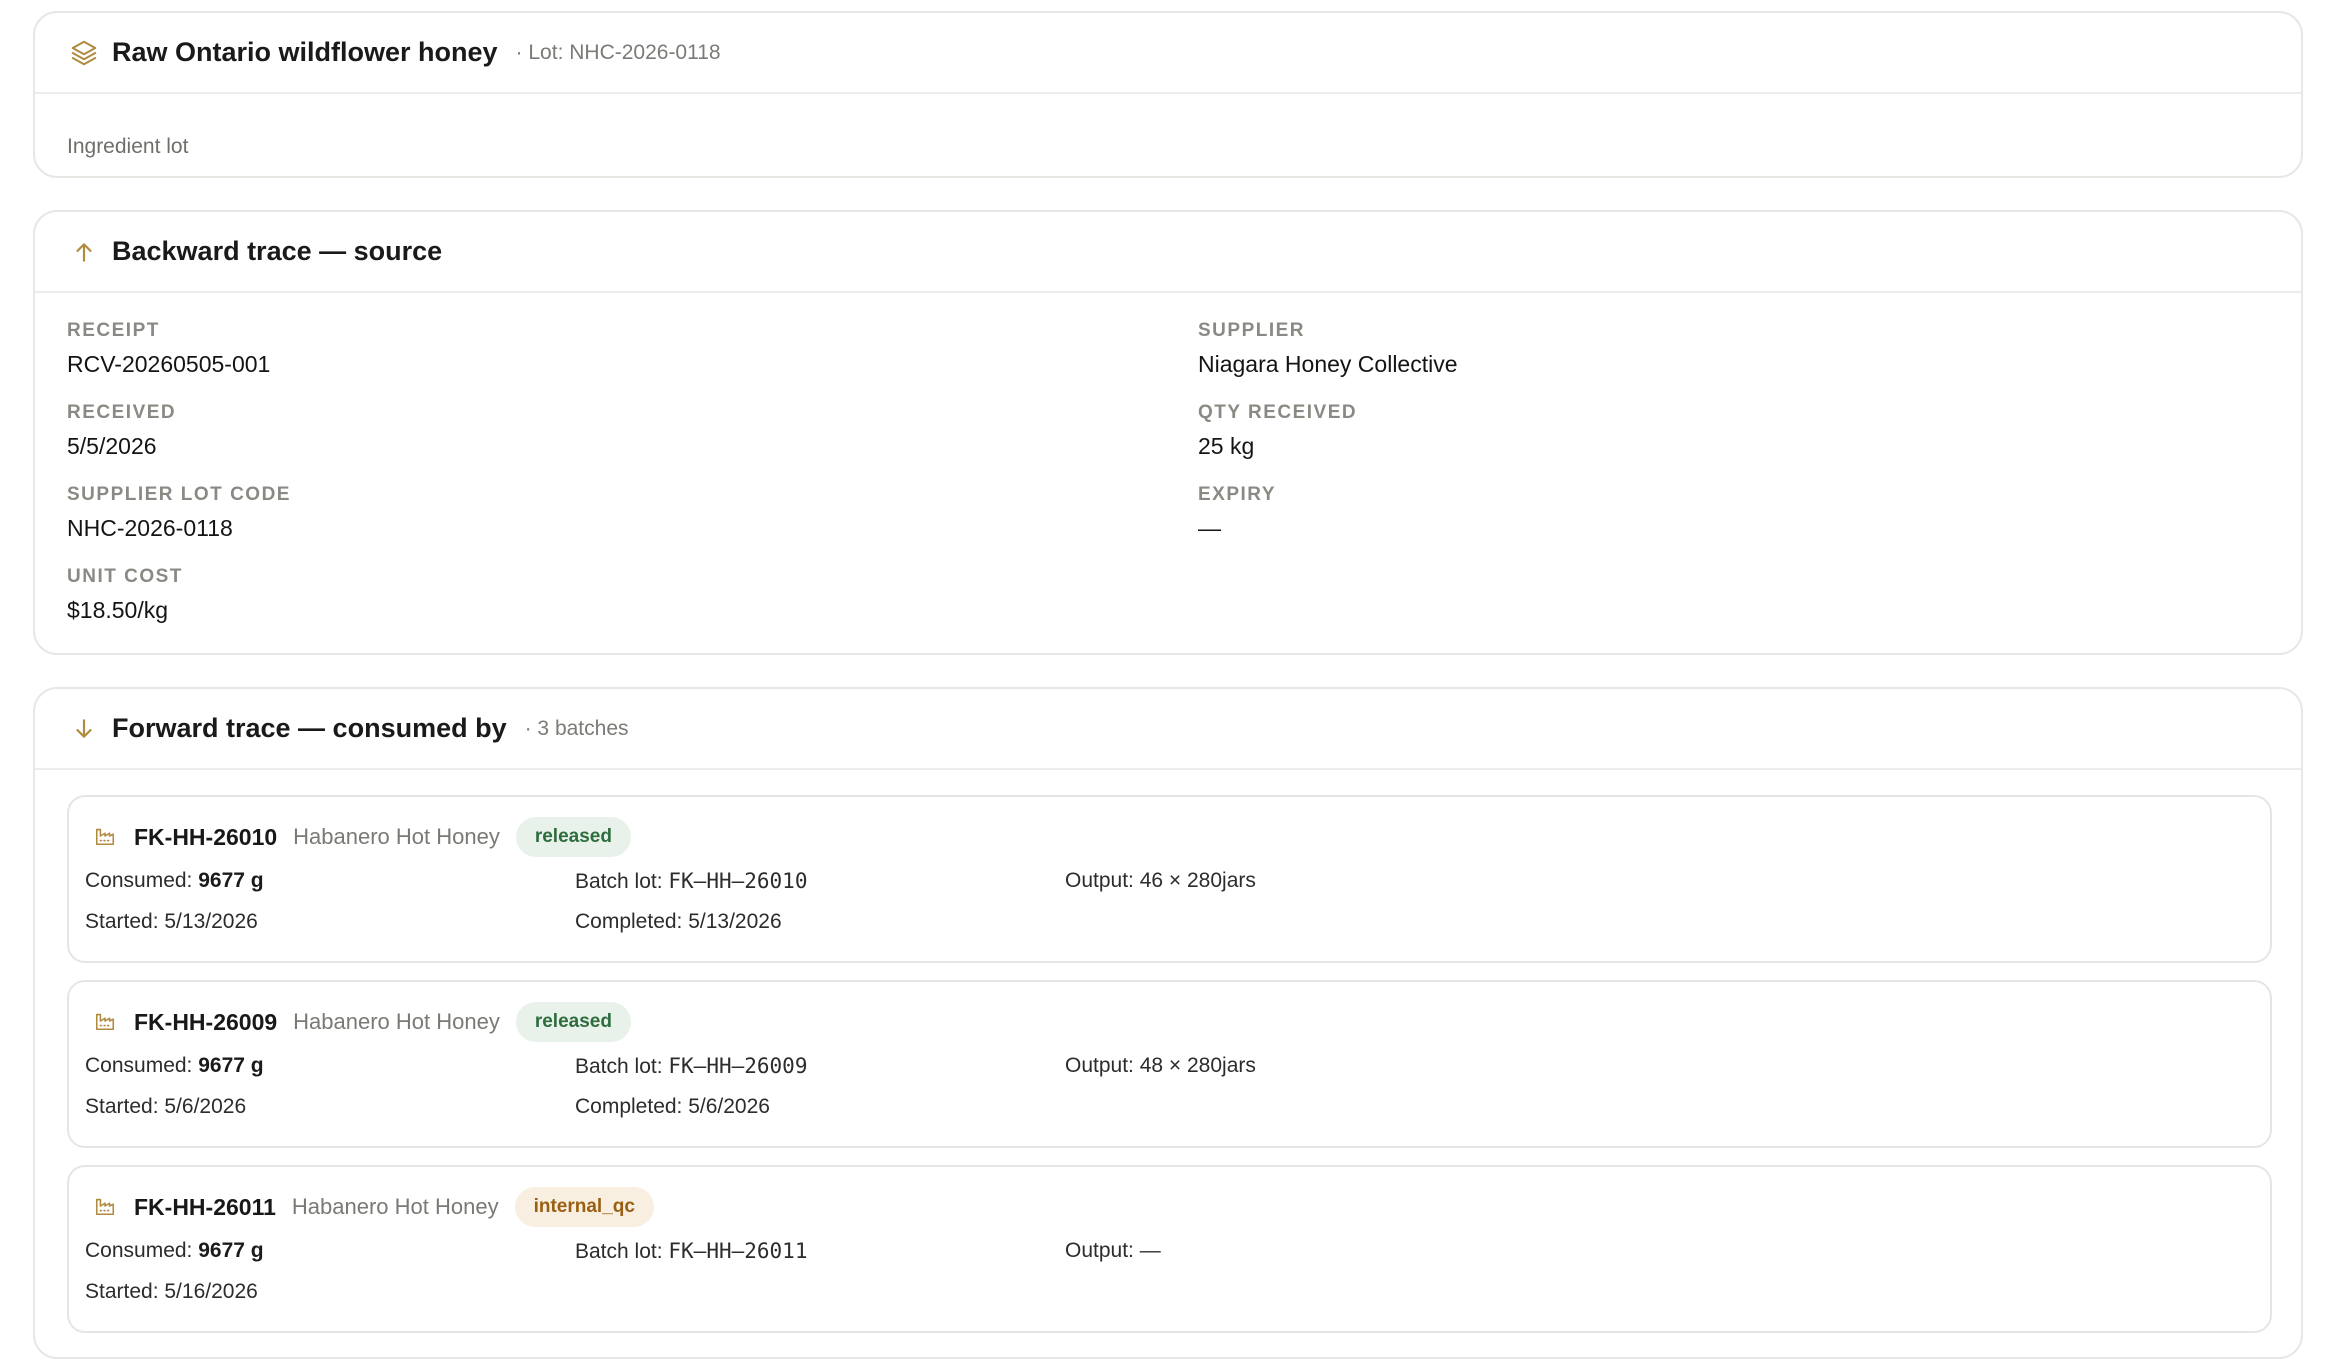 Image resolution: width=2328 pixels, height=1370 pixels. I want to click on completed-cell: Completed: 5/6/2026, so click(672, 1106).